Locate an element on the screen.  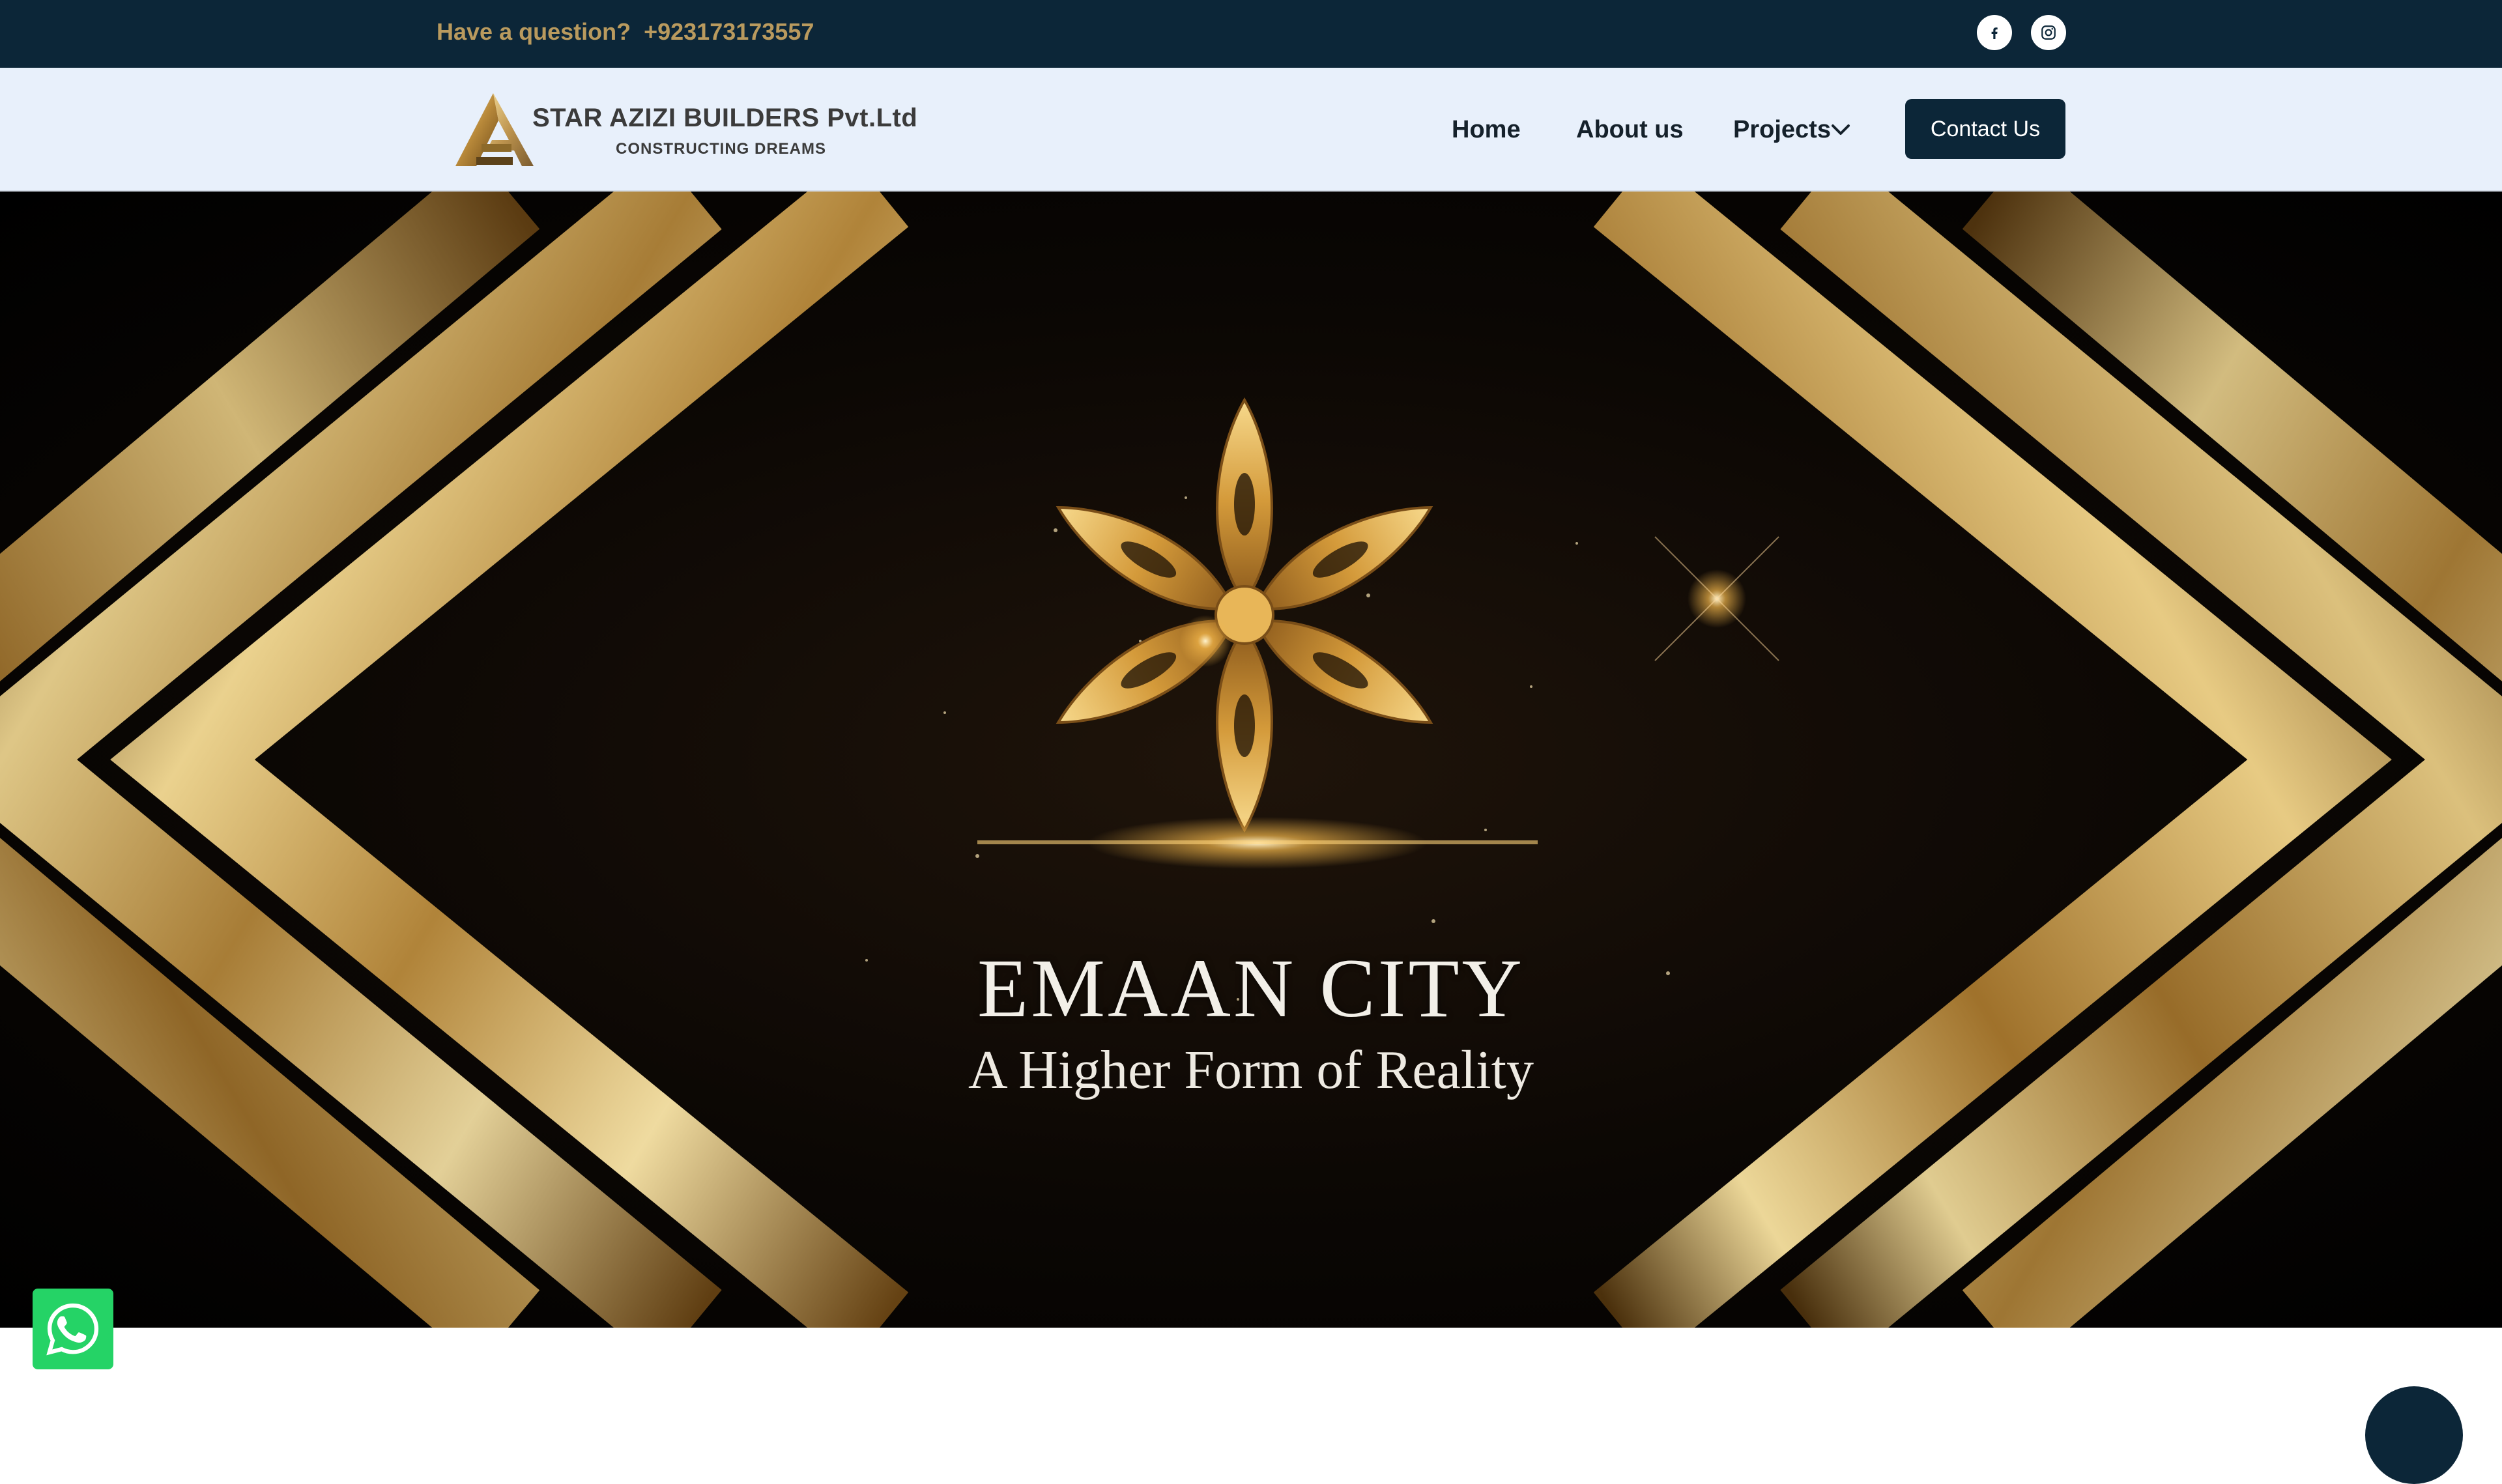
instagram-icon is located at coordinates (2049, 33).